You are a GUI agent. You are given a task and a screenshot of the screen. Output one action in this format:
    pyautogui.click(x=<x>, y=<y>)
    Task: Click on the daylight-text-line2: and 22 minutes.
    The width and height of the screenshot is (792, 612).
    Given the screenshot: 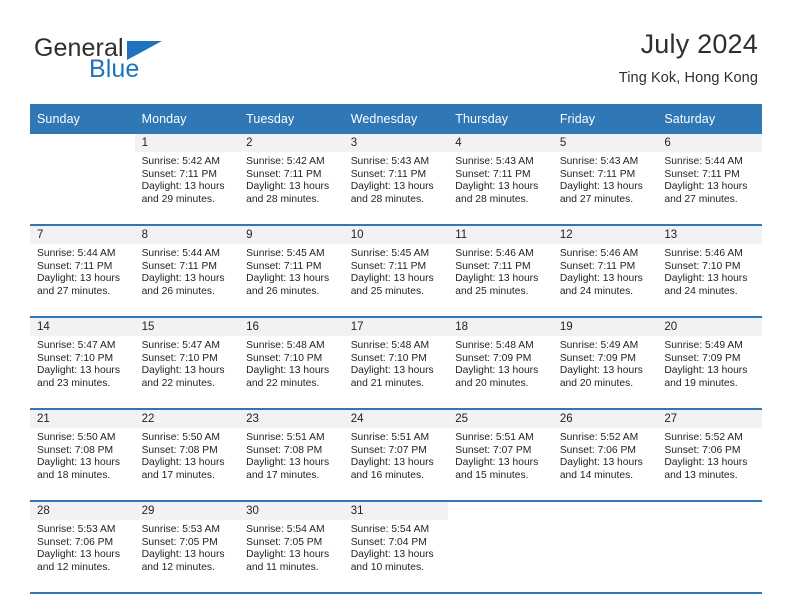 What is the action you would take?
    pyautogui.click(x=178, y=383)
    